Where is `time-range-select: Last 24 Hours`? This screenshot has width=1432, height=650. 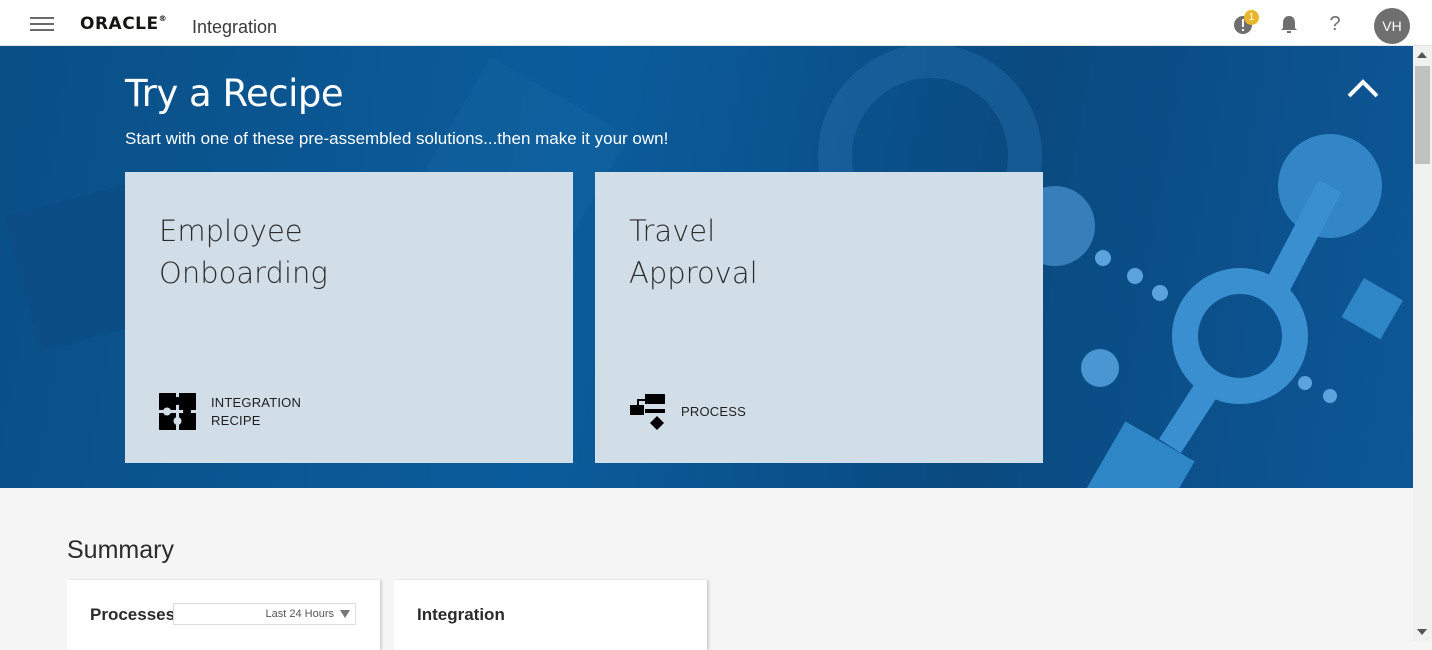
time-range-select: Last 24 Hours is located at coordinates (264, 614).